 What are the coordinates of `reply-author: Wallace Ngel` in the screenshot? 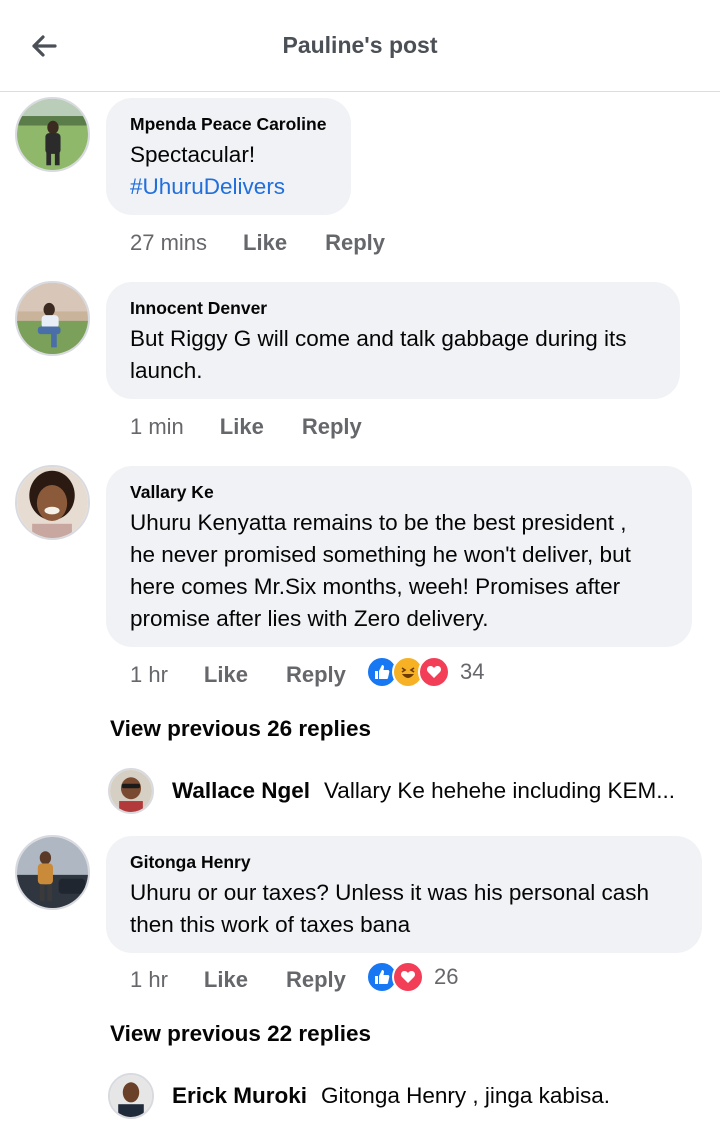 It's located at (241, 791).